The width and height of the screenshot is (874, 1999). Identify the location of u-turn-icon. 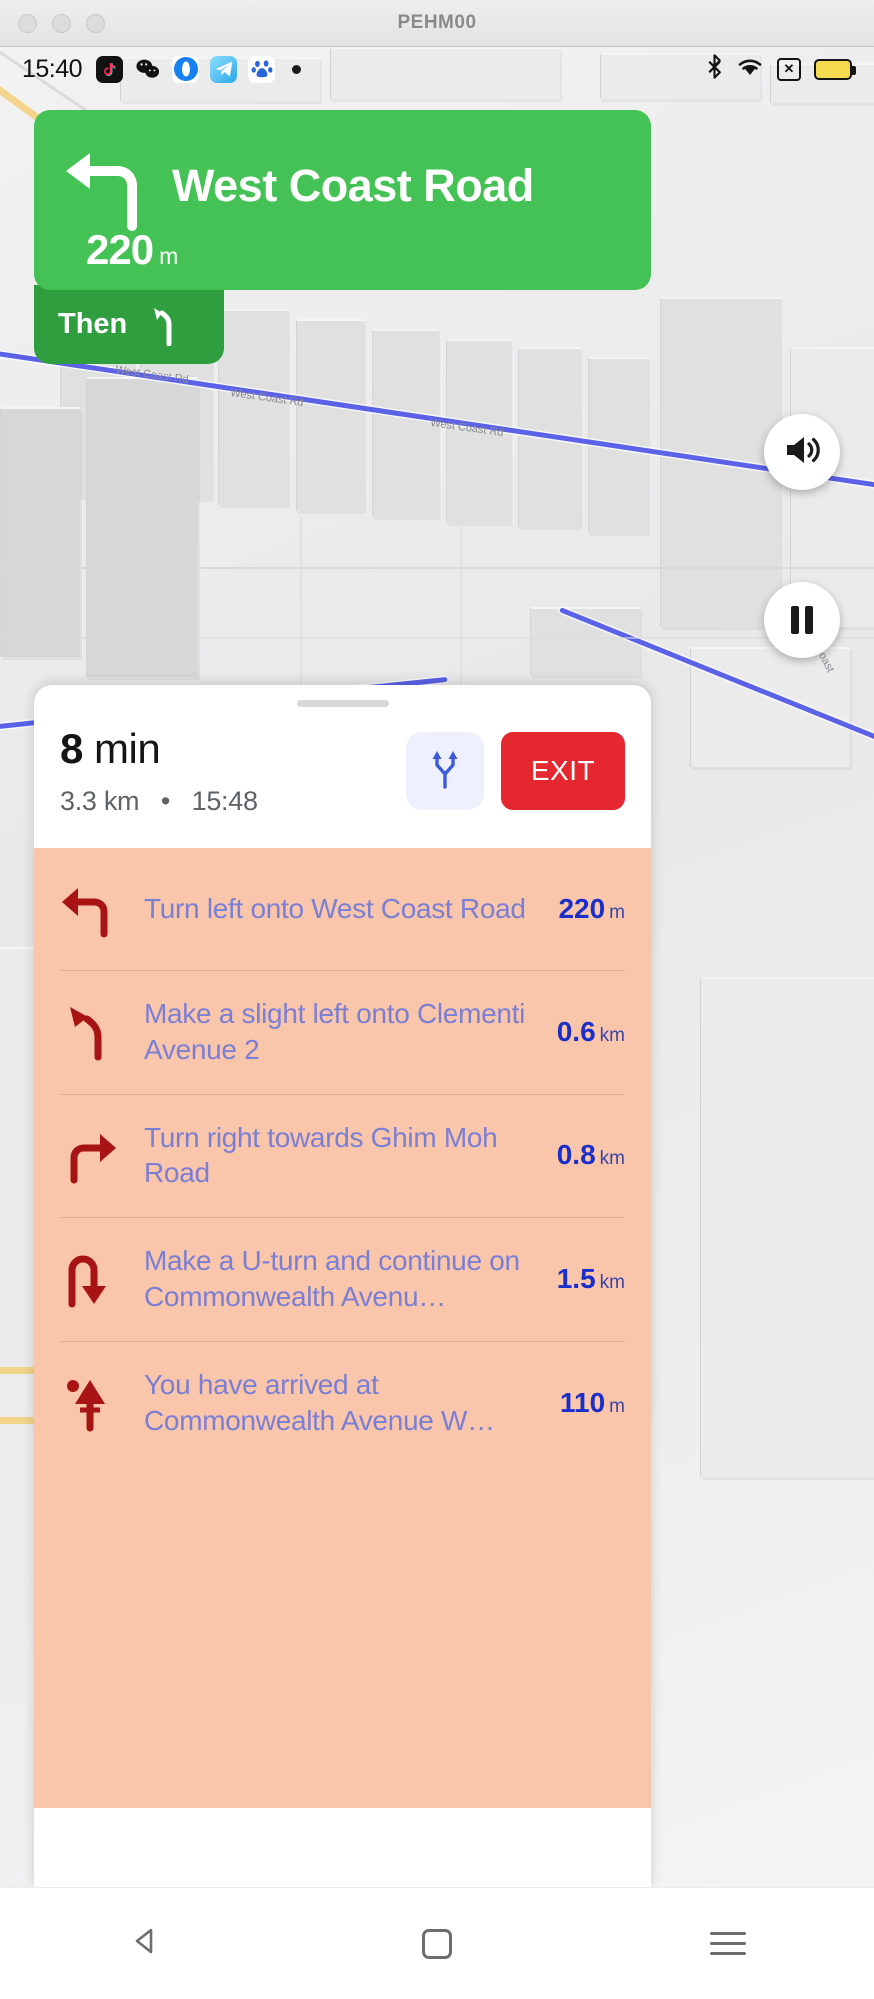
(89, 1279).